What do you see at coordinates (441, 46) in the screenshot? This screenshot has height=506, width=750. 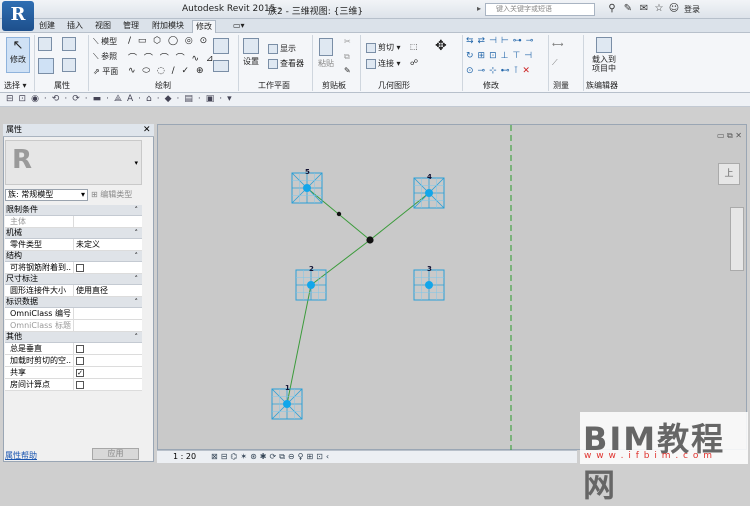 I see `move-icon: ✥` at bounding box center [441, 46].